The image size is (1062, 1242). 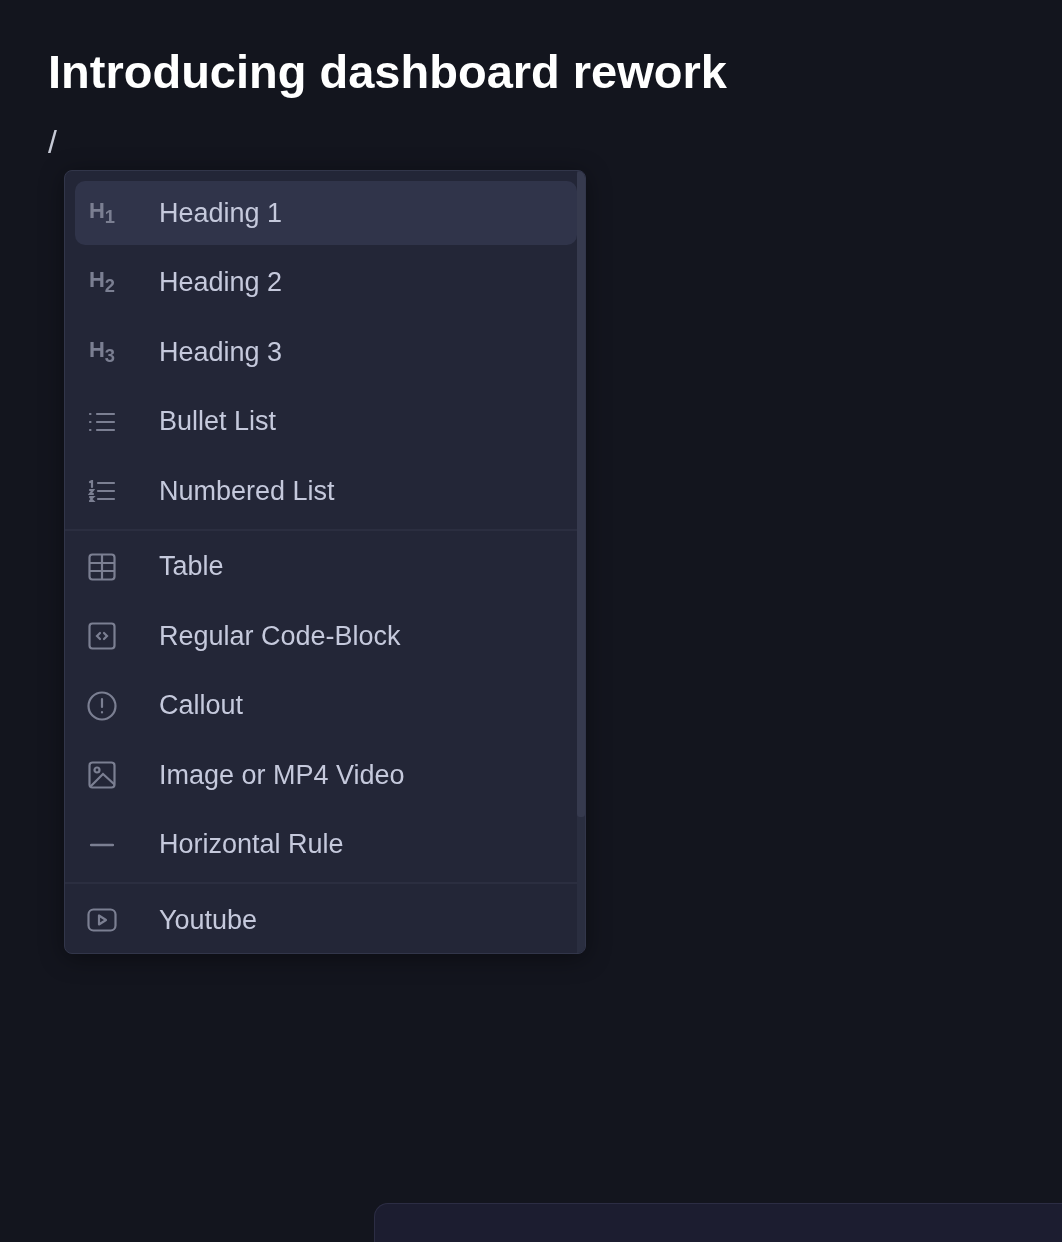 I want to click on menu-item: Callout, so click(x=326, y=705).